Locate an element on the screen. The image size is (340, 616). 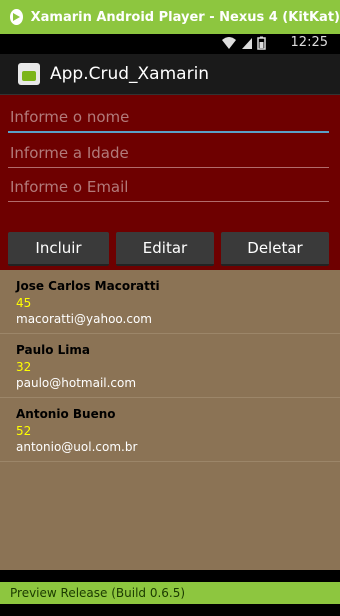
signal-icon is located at coordinates (247, 43).